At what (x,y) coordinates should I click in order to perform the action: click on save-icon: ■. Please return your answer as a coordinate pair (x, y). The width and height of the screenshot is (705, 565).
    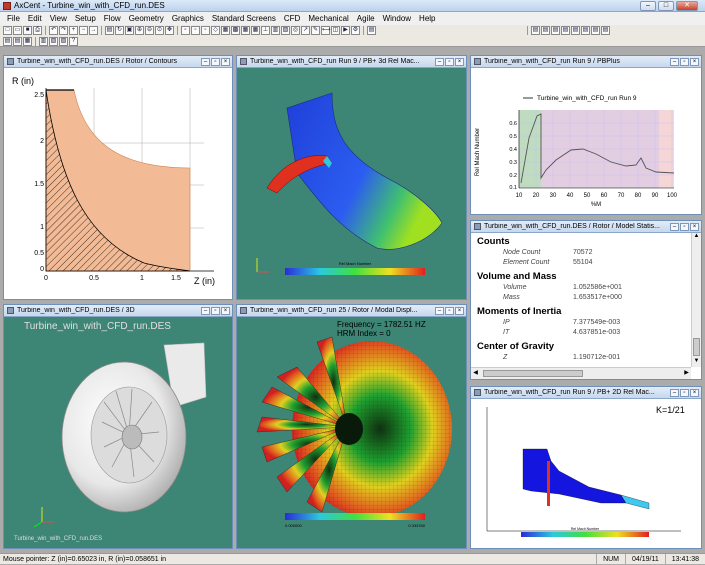
    Looking at the image, I should click on (27, 30).